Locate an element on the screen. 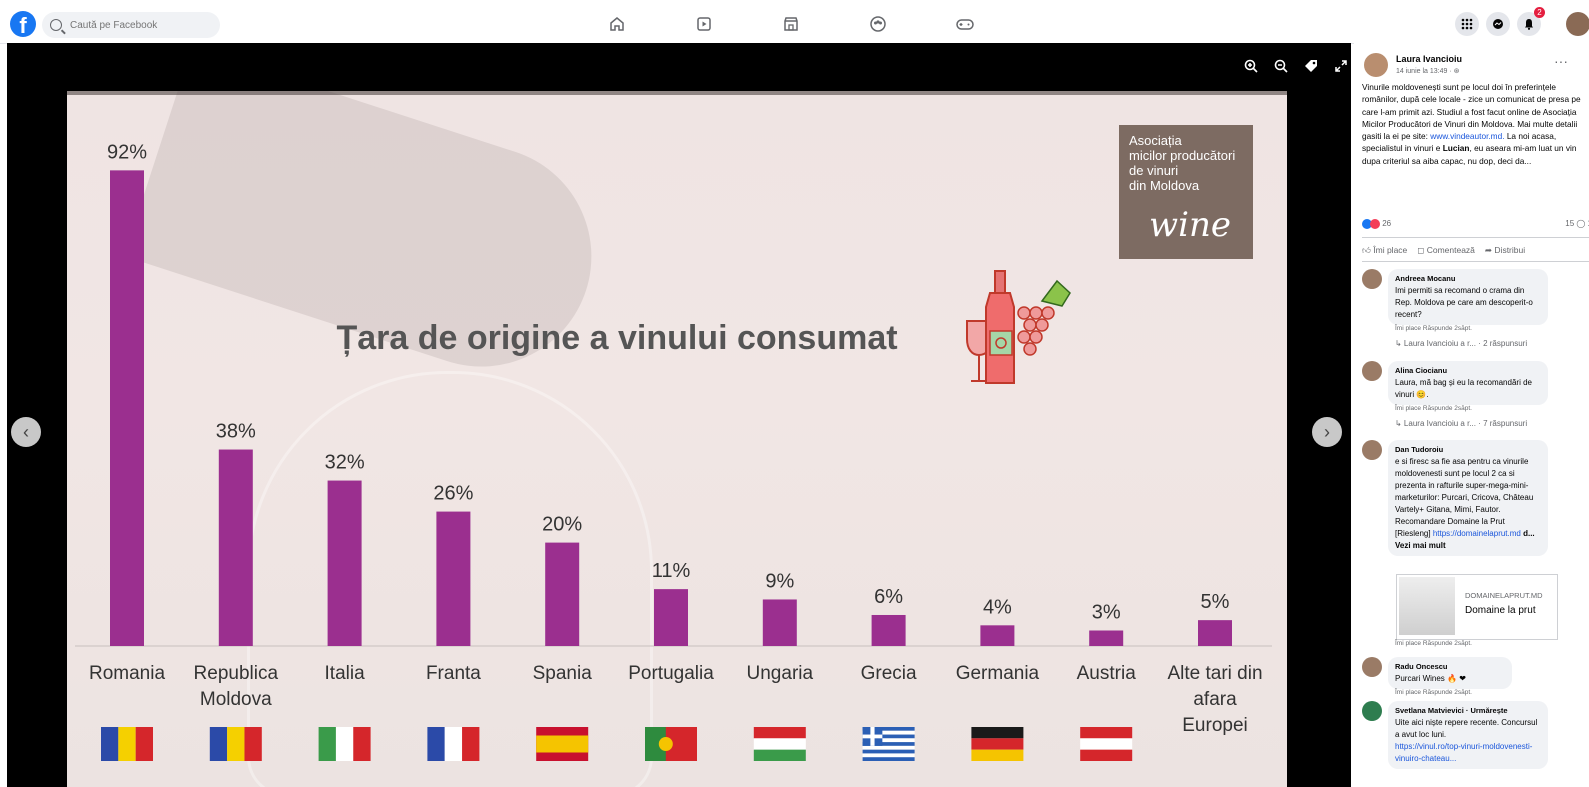  comment-link: https://domainelaprut.md is located at coordinates (1477, 533).